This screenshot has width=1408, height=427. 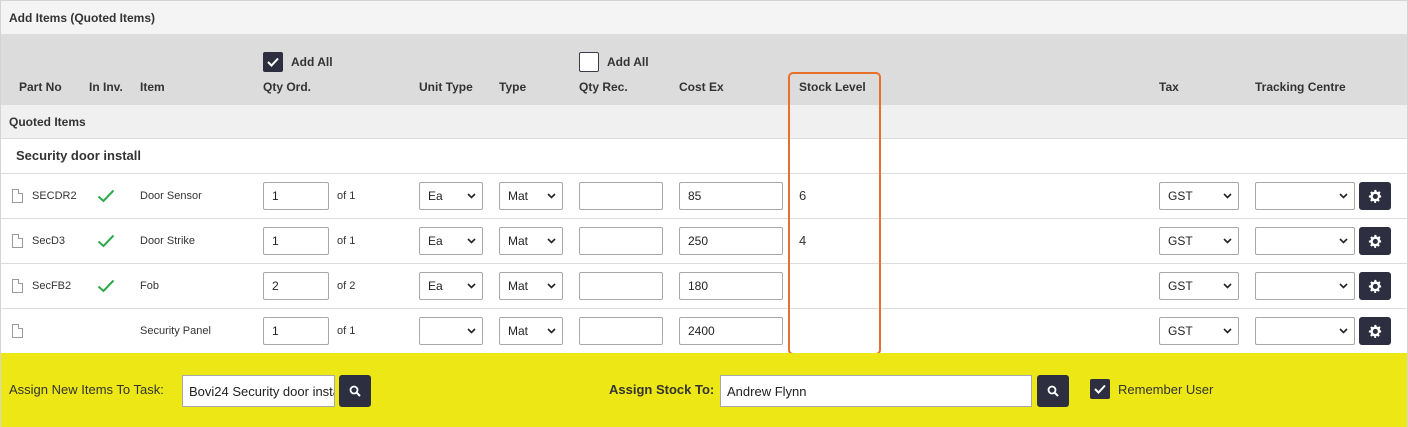 I want to click on assign-stock-input: Andrew Flynn, so click(x=876, y=391).